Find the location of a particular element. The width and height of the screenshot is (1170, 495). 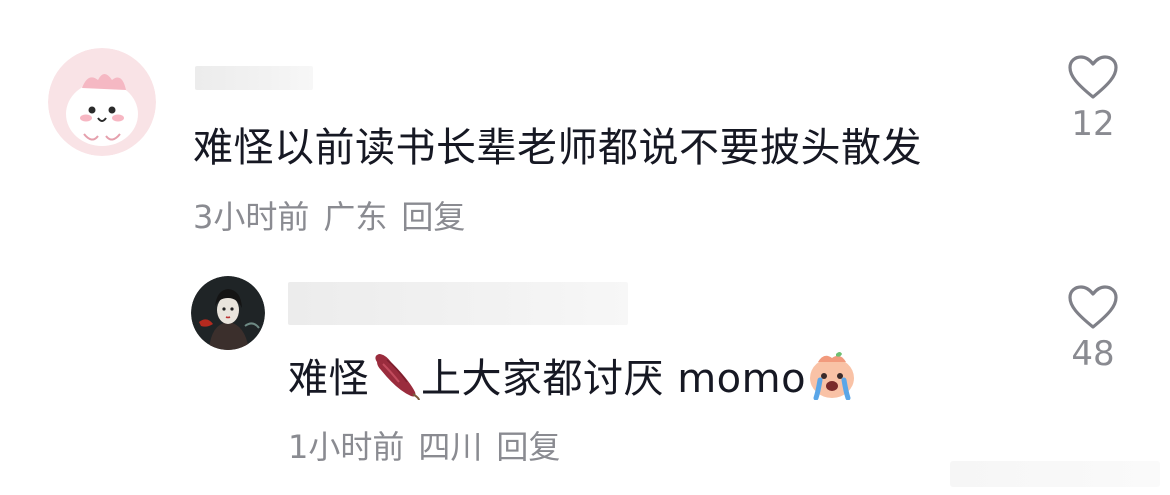

comment-location: 广东 is located at coordinates (355, 217).